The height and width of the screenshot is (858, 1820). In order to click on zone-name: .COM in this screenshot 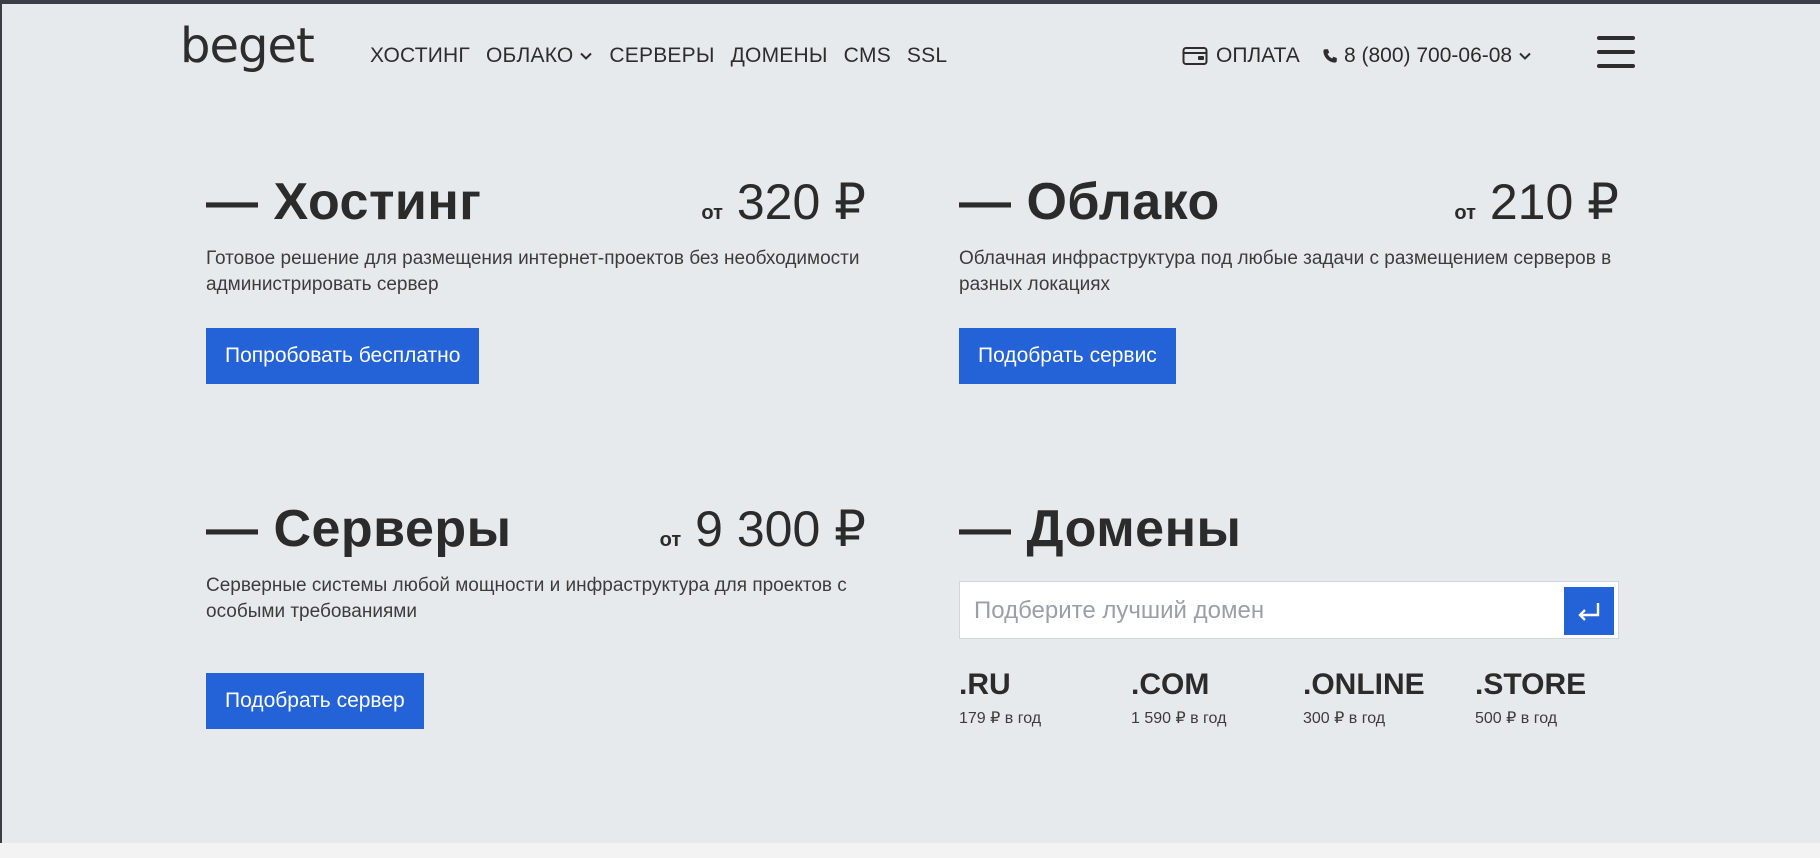, I will do `click(1170, 684)`.